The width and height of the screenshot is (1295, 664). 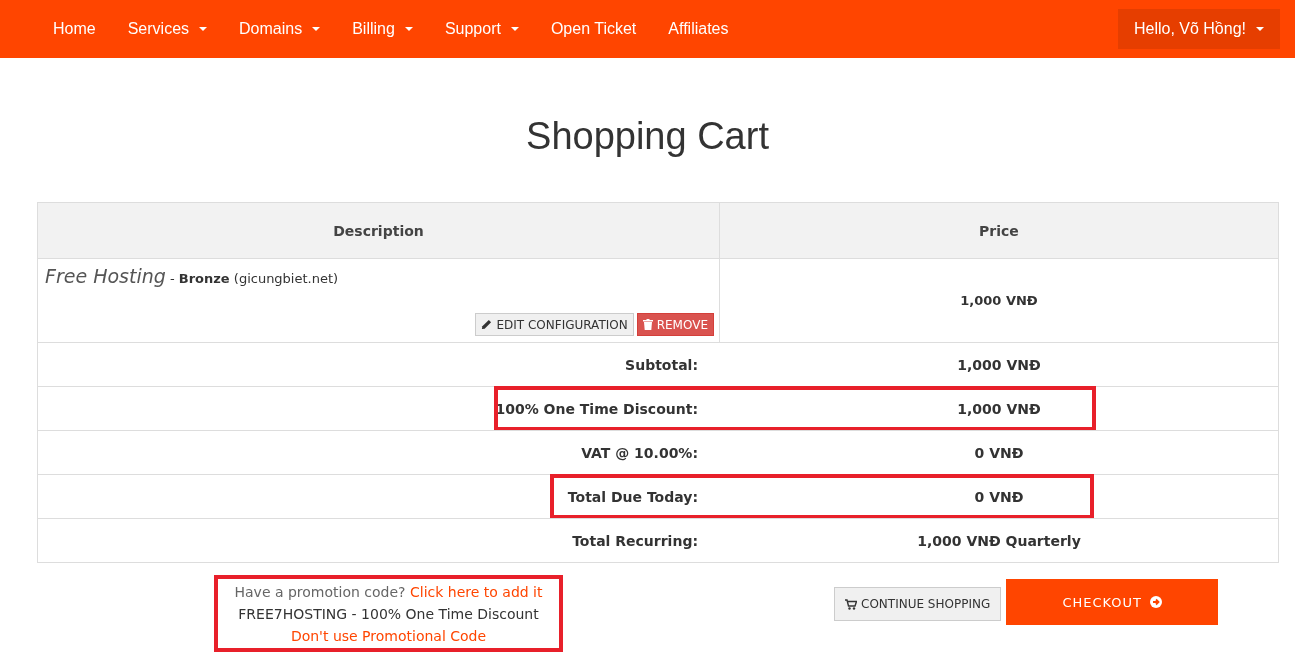 What do you see at coordinates (675, 324) in the screenshot?
I see `remove-button: REMOVE` at bounding box center [675, 324].